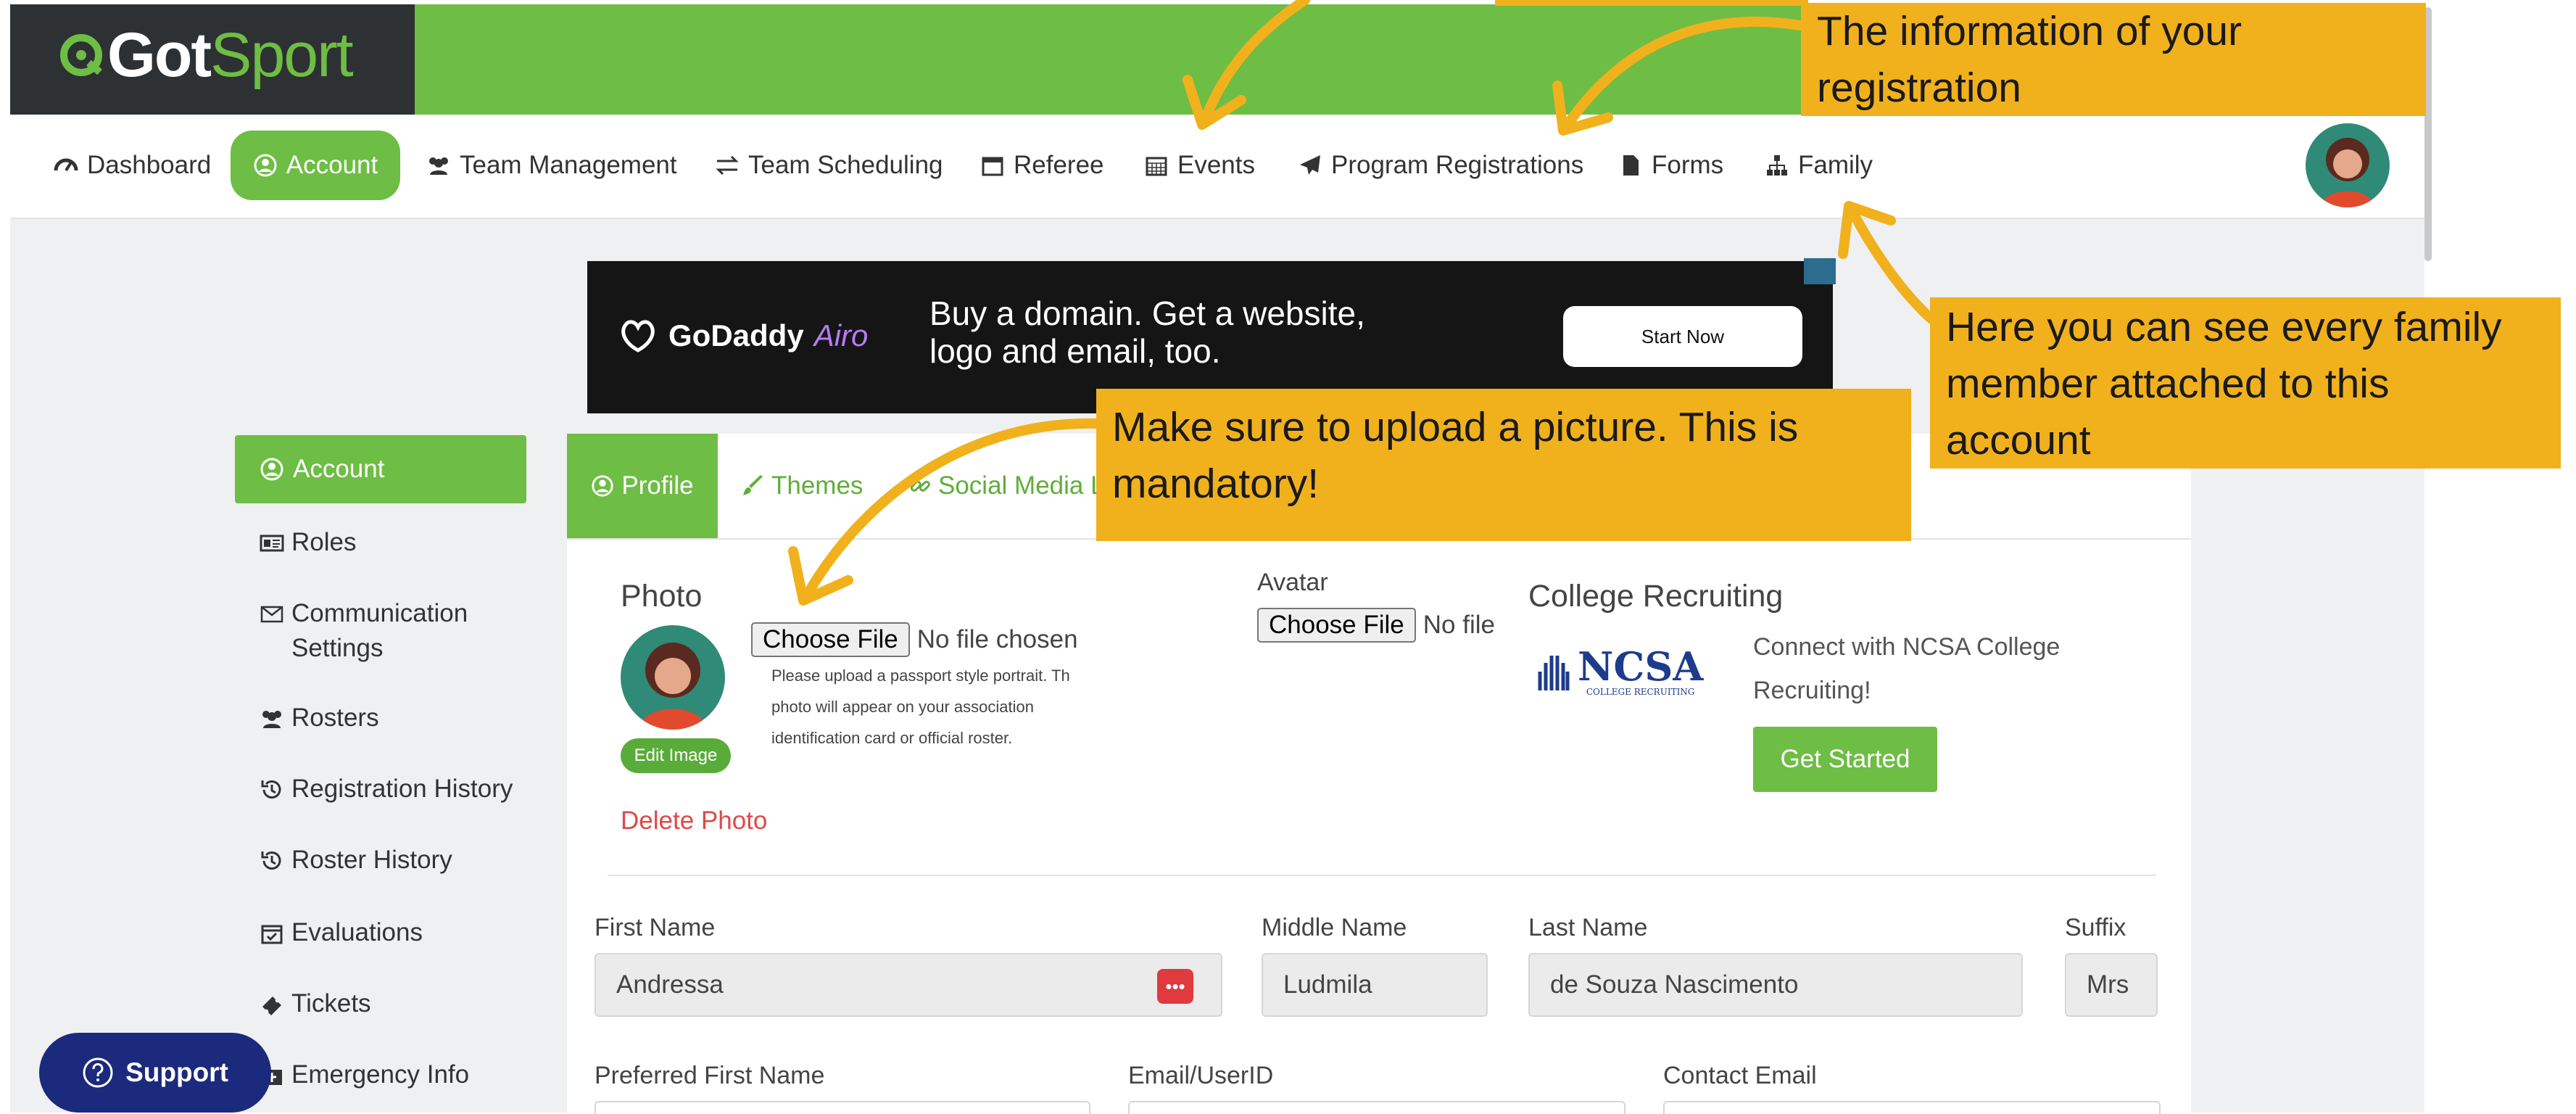 The height and width of the screenshot is (1114, 2576). Describe the element at coordinates (1157, 166) in the screenshot. I see `calendar-grid-icon` at that location.